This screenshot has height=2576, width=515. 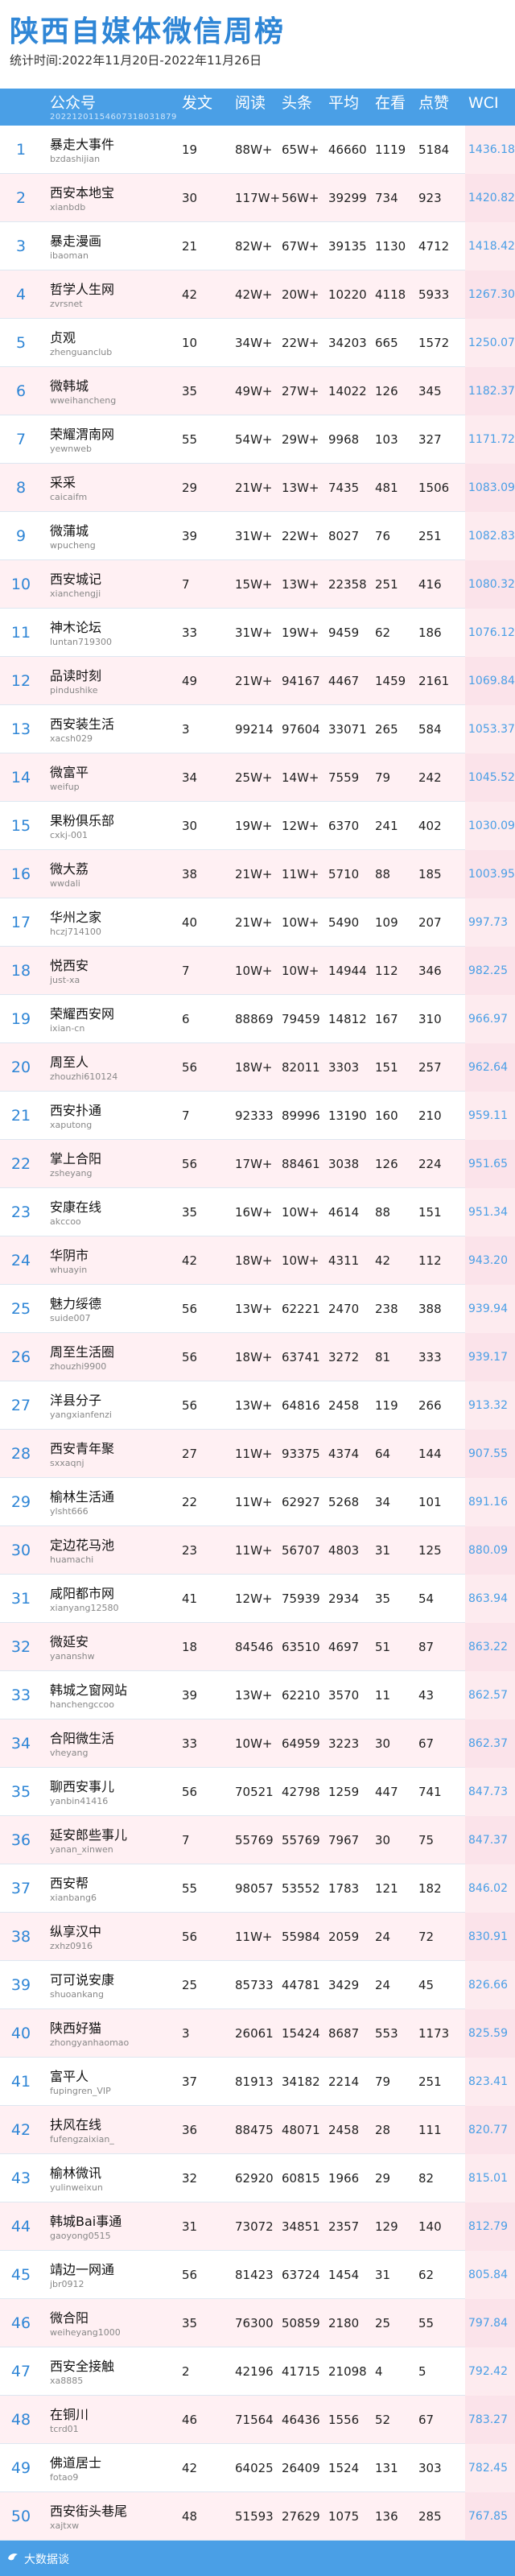 What do you see at coordinates (71, 1946) in the screenshot?
I see `row-account-id: zxhz0916` at bounding box center [71, 1946].